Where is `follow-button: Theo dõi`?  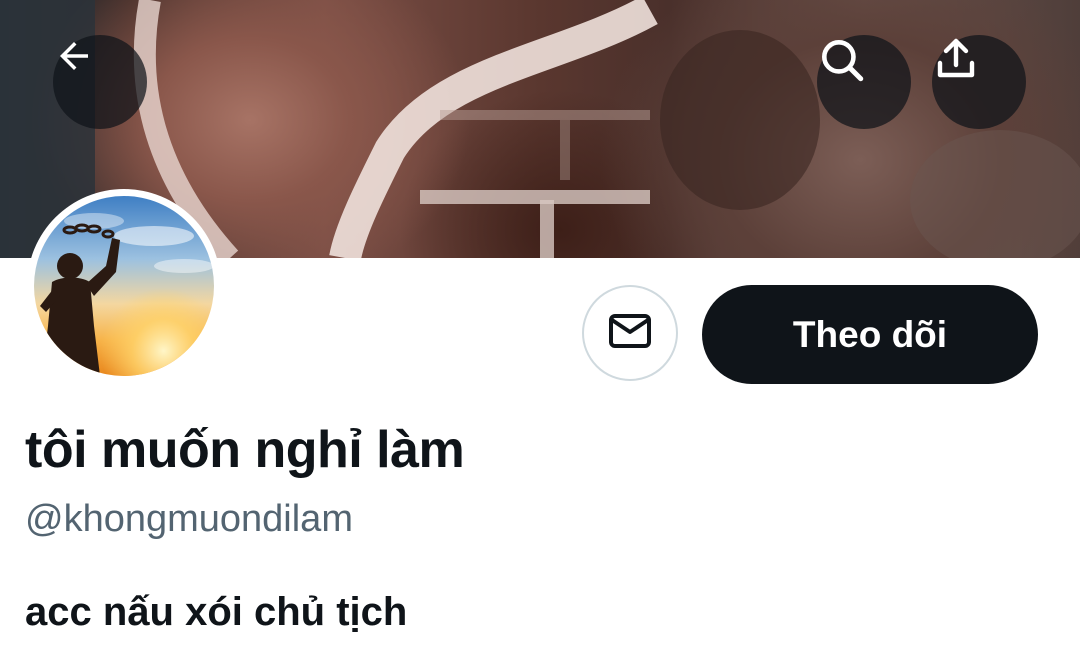 follow-button: Theo dõi is located at coordinates (870, 334).